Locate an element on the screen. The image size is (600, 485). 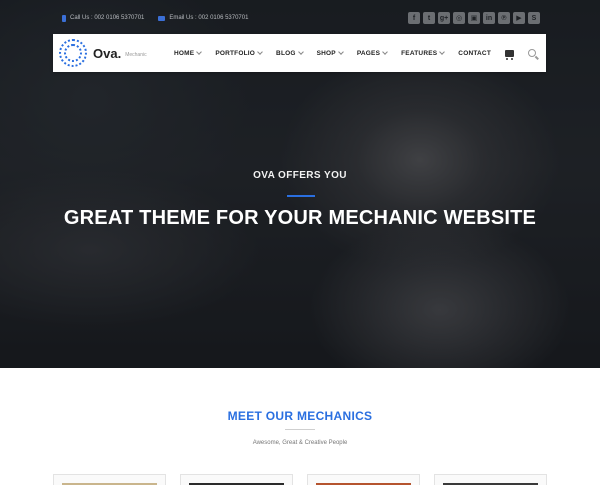
twitter-icon: t is located at coordinates (429, 18).